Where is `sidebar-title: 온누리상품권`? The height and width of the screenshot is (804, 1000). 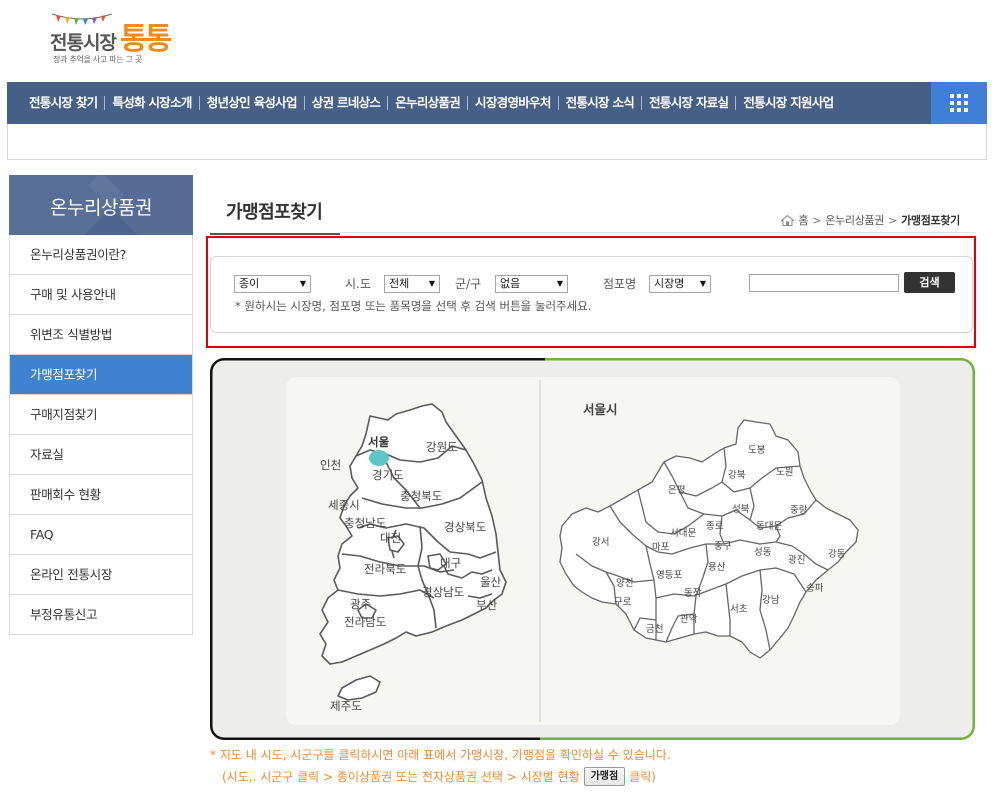
sidebar-title: 온누리상품권 is located at coordinates (101, 205).